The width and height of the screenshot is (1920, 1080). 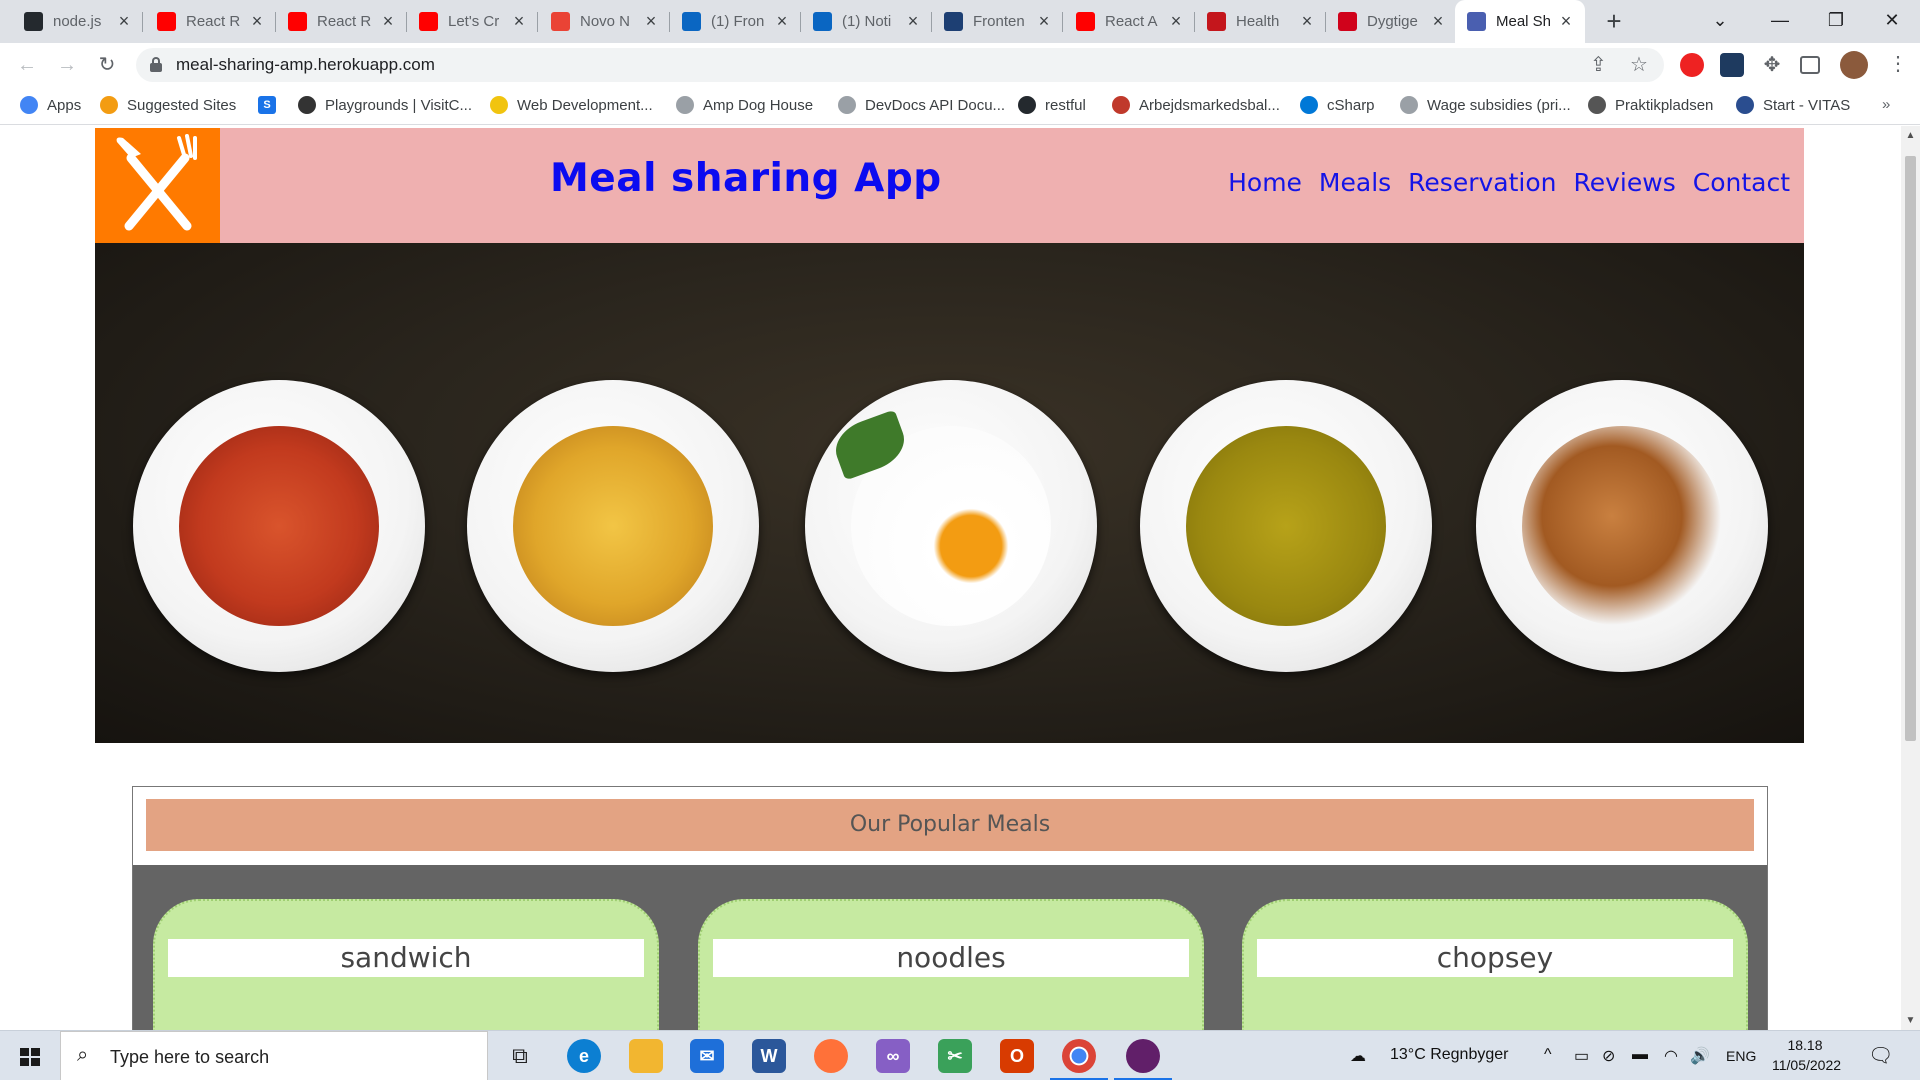 I want to click on start-button, so click(x=29, y=1055).